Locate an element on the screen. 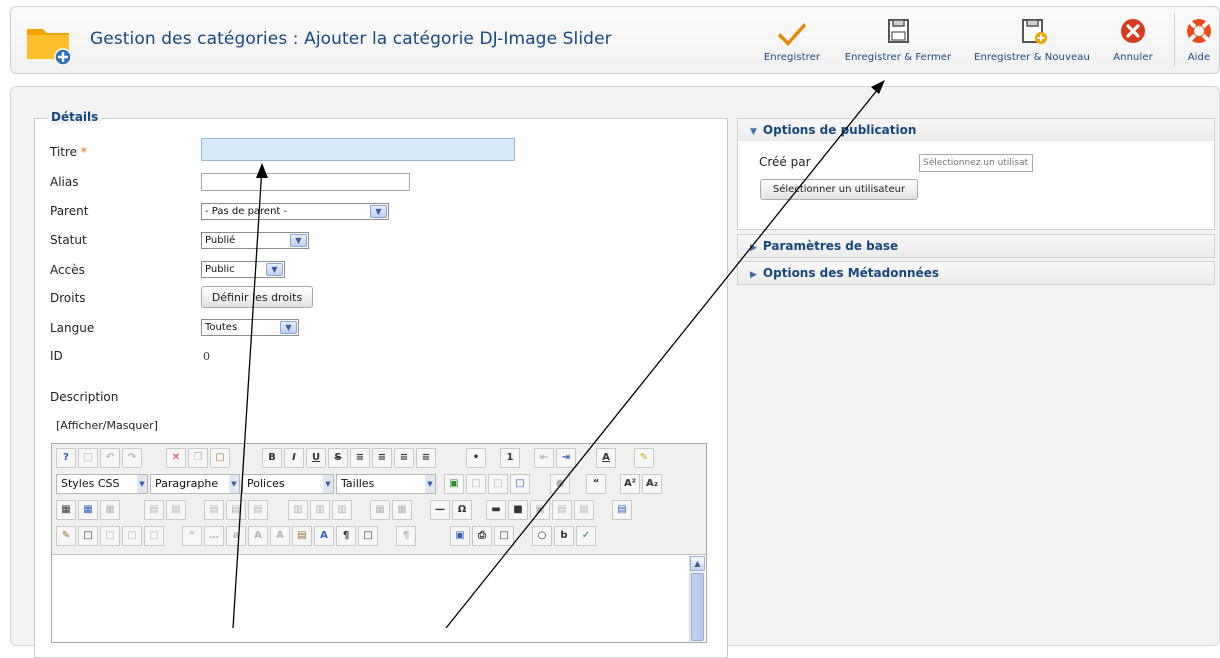  editor-scrollbar: ▲ is located at coordinates (697, 599).